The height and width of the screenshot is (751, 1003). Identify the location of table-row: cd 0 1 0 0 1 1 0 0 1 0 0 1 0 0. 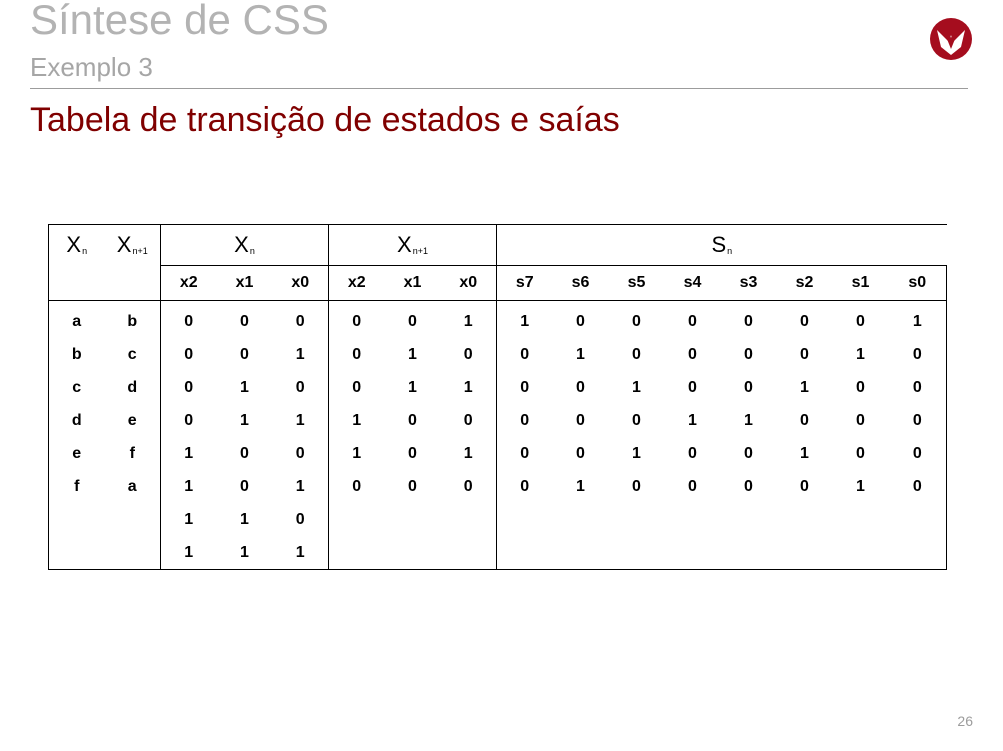
(498, 387).